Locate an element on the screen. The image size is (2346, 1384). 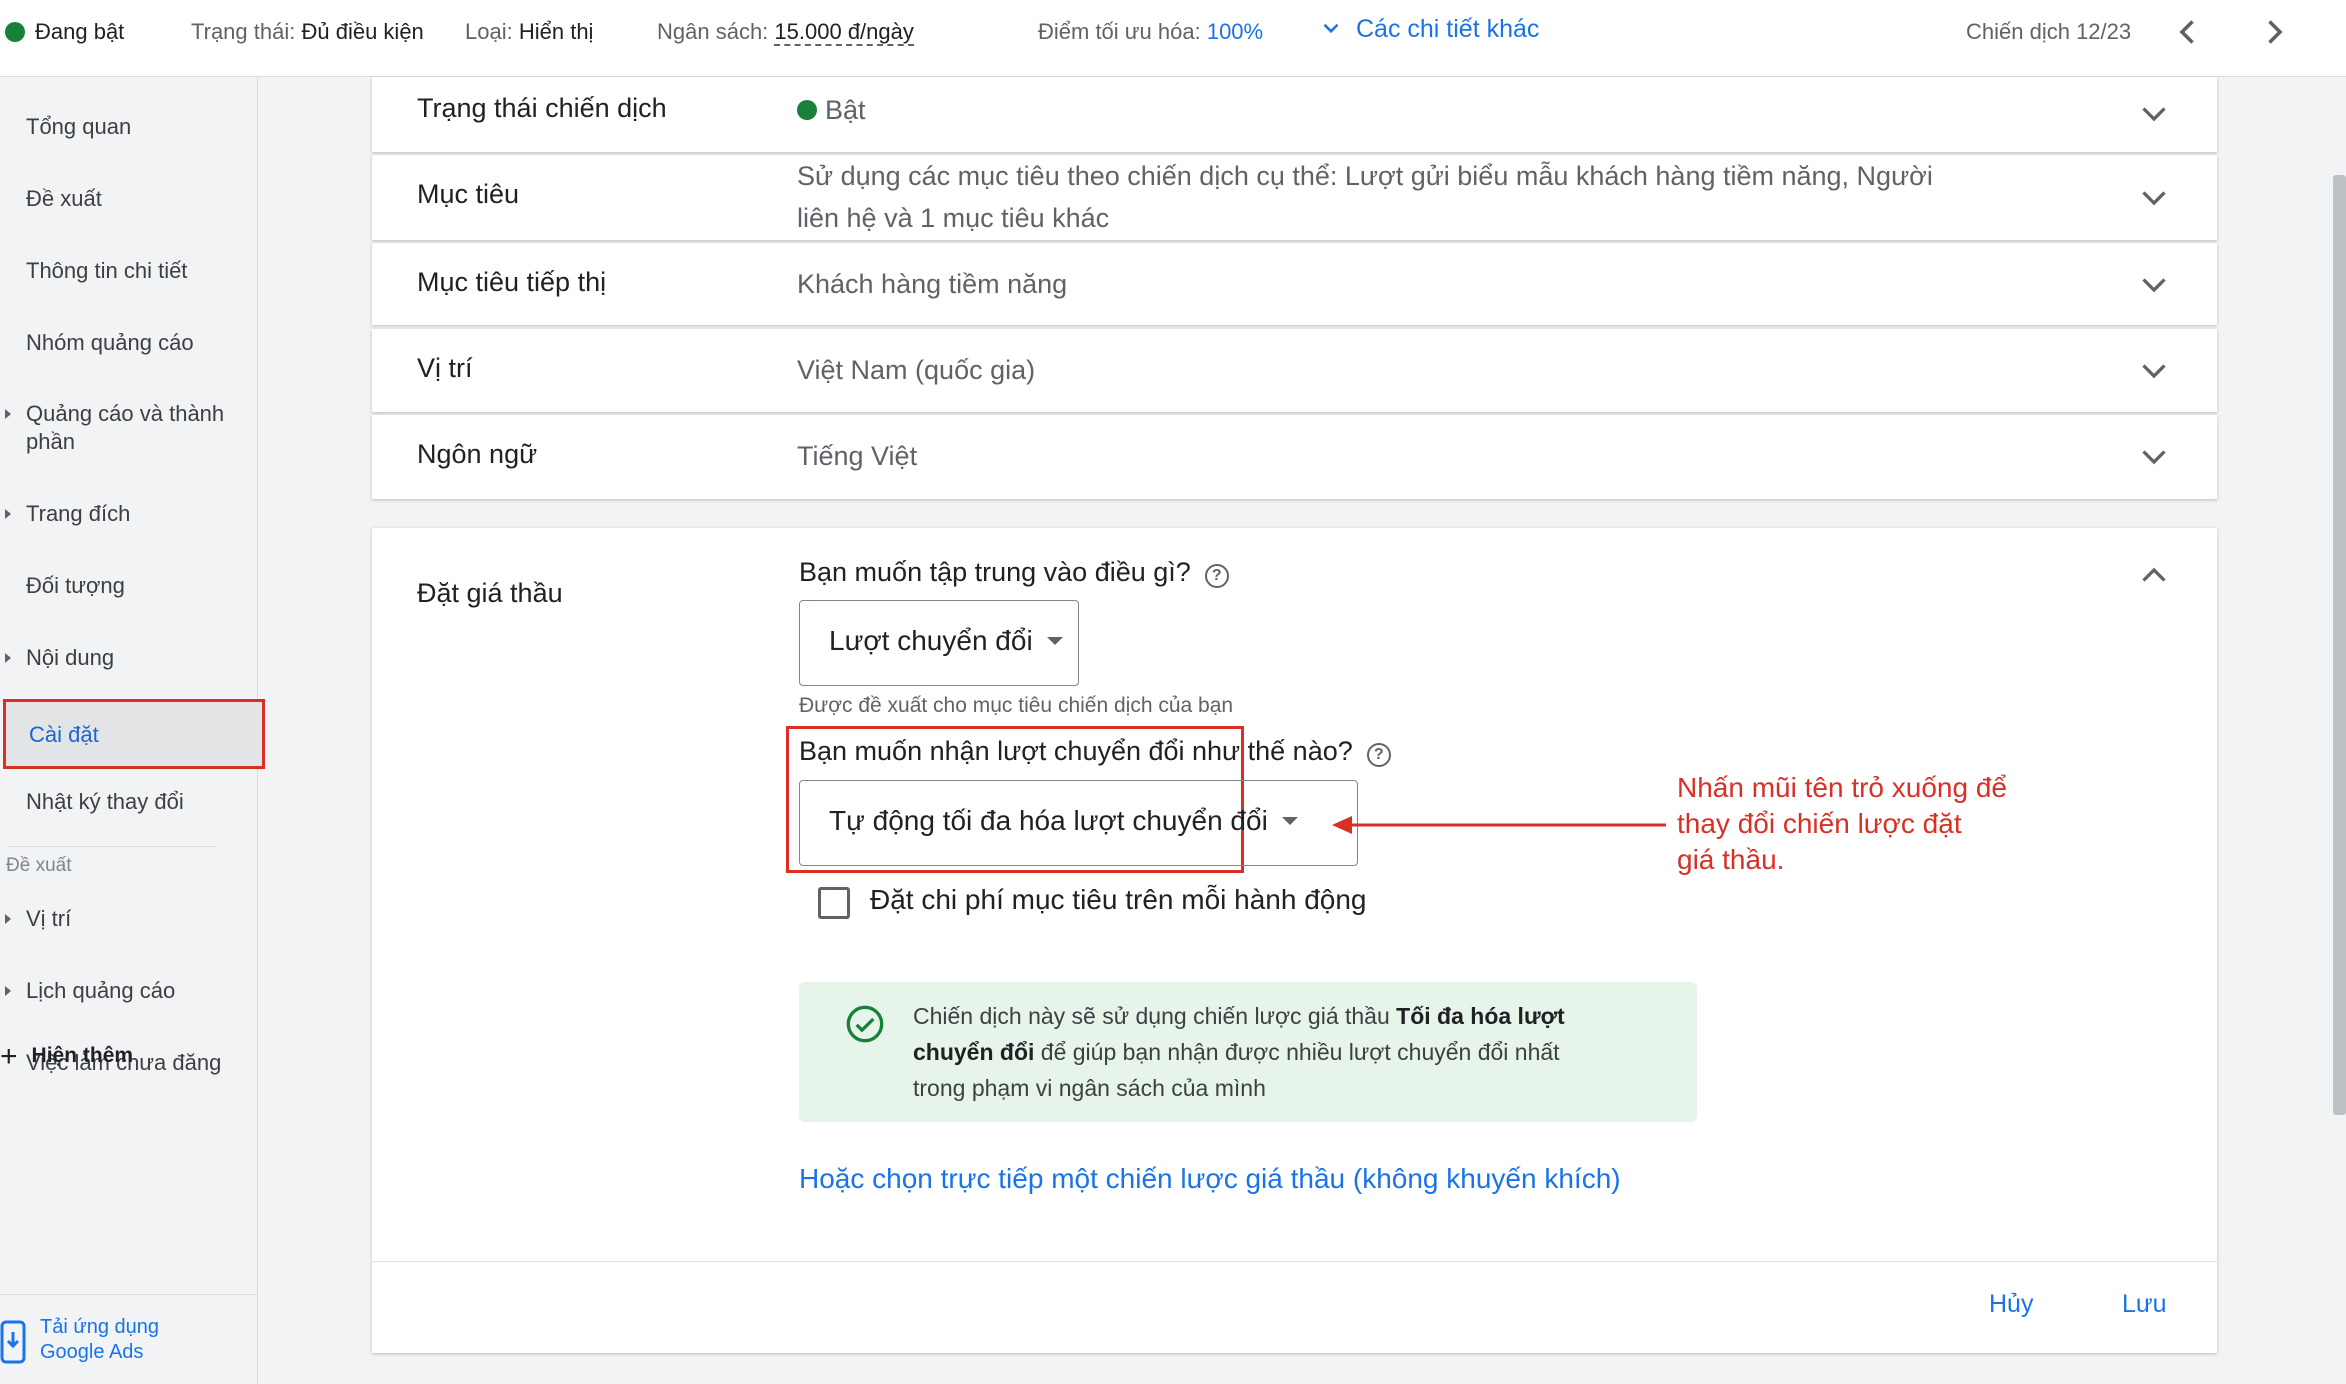
sidebar-item-overview: Tổng quan is located at coordinates (136, 127).